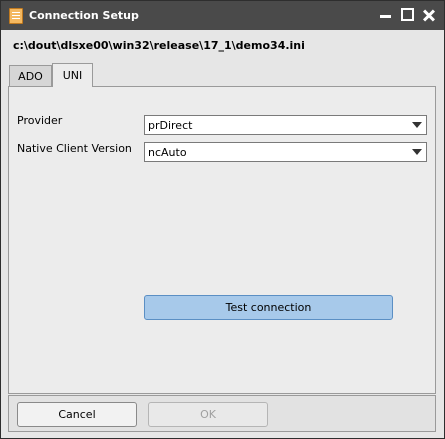 Image resolution: width=445 pixels, height=439 pixels. What do you see at coordinates (167, 152) in the screenshot?
I see `native-client-version-value: ncAuto` at bounding box center [167, 152].